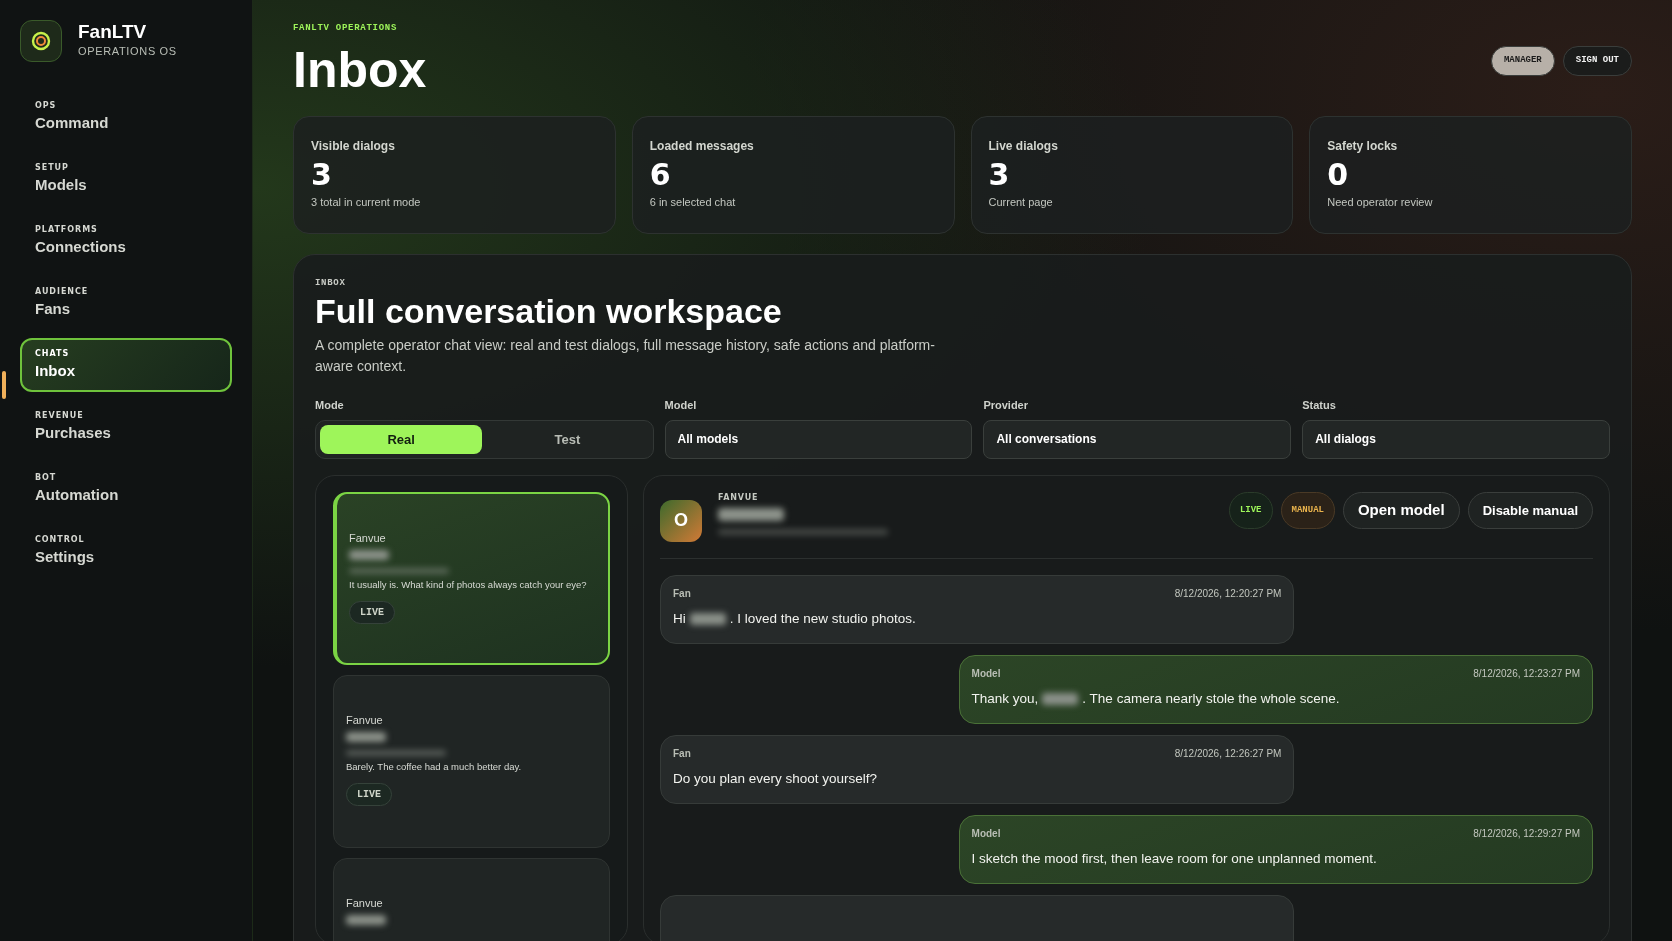  What do you see at coordinates (127, 52) in the screenshot?
I see `brand-subtitle: OPERATIONS OS` at bounding box center [127, 52].